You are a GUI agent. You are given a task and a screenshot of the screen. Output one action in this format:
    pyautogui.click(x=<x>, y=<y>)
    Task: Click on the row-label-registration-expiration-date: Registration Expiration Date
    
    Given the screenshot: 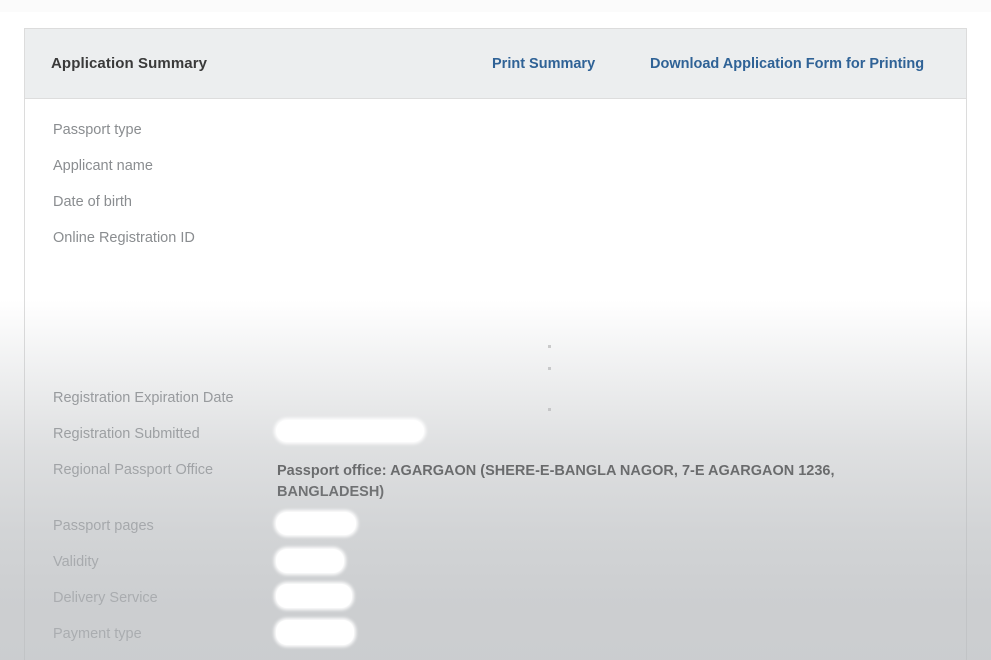 What is the action you would take?
    pyautogui.click(x=143, y=398)
    